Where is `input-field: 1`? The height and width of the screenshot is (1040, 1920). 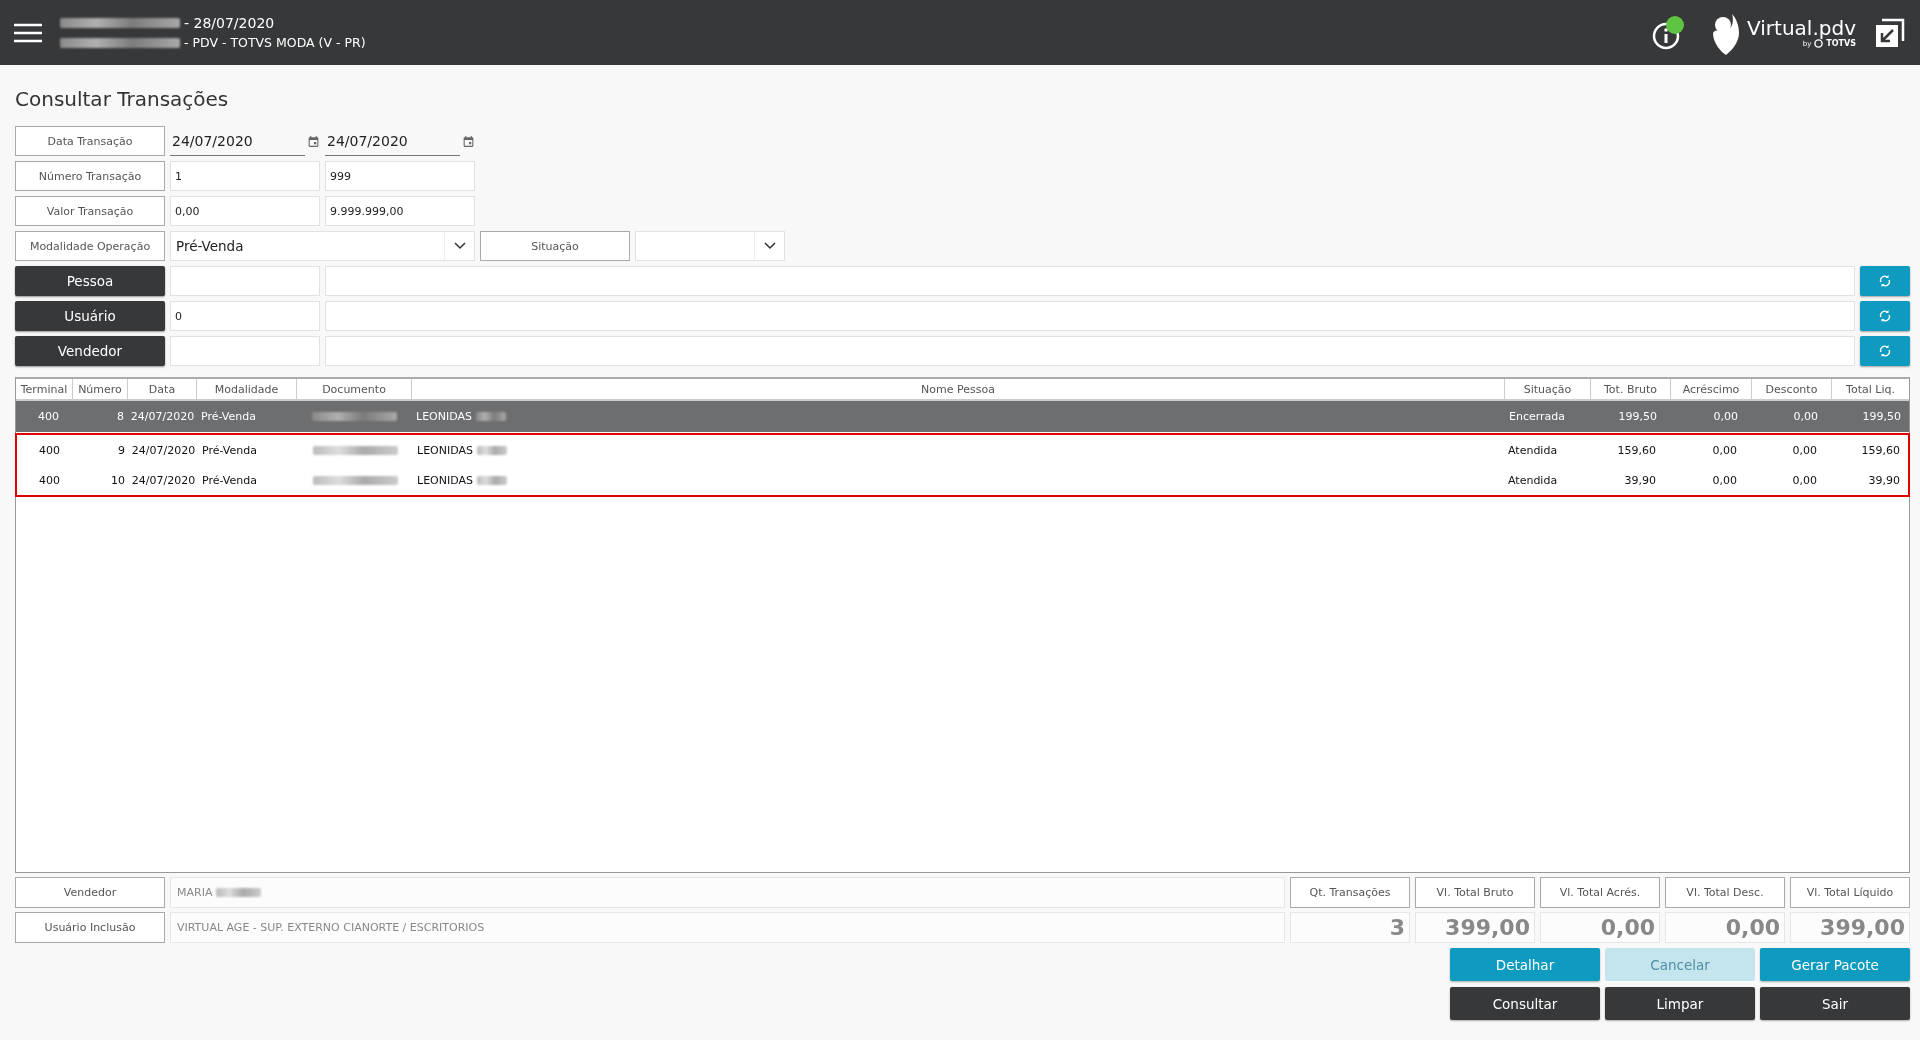 input-field: 1 is located at coordinates (245, 176).